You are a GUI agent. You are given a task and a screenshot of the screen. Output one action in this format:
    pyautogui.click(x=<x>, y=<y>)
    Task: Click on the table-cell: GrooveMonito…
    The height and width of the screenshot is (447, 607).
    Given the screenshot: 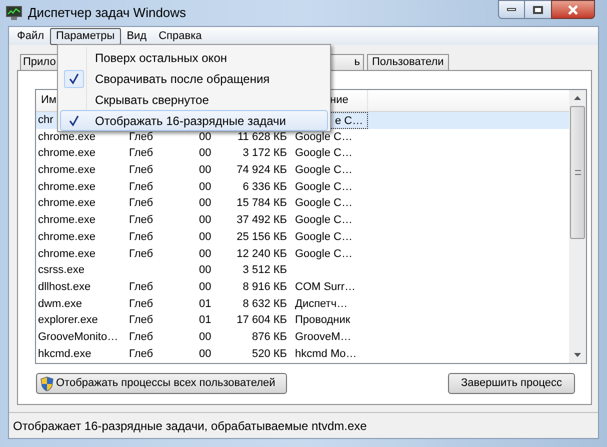 What is the action you would take?
    pyautogui.click(x=78, y=336)
    